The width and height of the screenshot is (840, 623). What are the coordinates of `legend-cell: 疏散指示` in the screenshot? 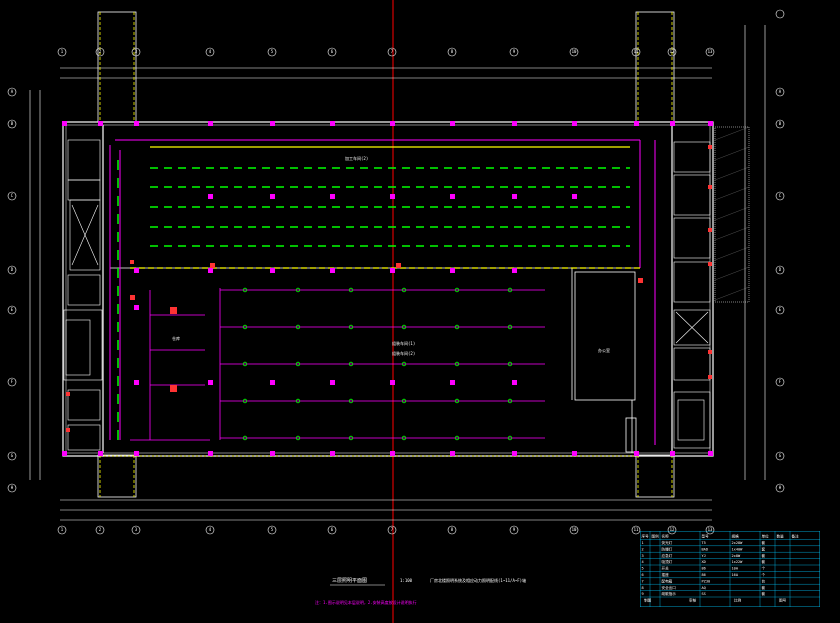 It's located at (669, 593).